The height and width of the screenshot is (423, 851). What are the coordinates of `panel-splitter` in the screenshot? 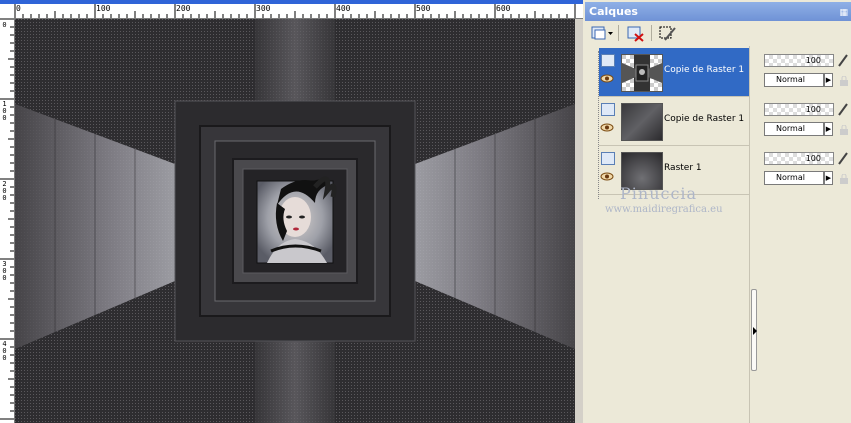 It's located at (753, 234).